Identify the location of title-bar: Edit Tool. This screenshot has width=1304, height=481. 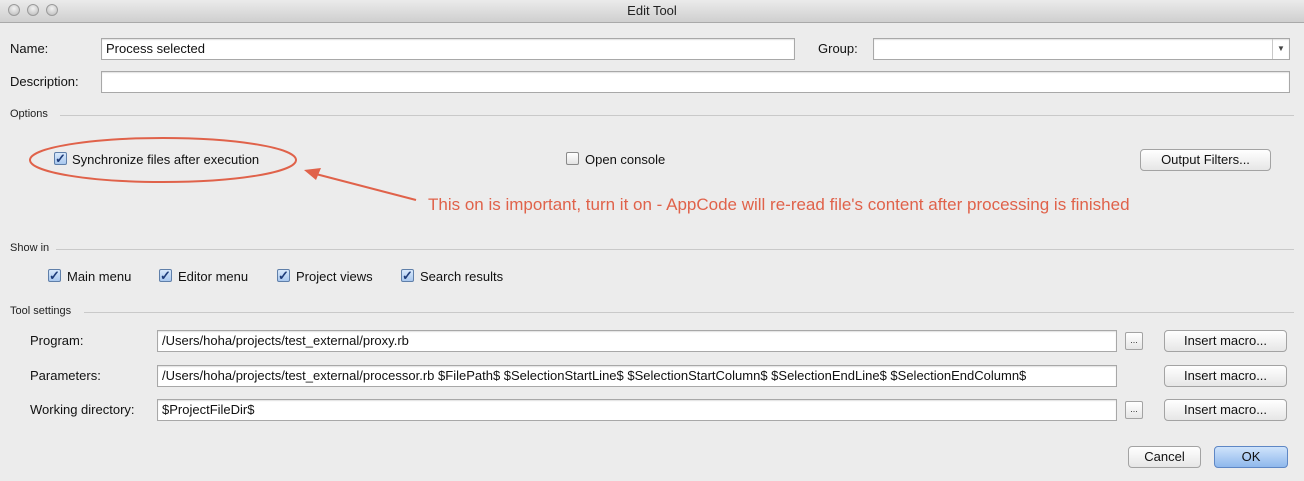
(652, 11).